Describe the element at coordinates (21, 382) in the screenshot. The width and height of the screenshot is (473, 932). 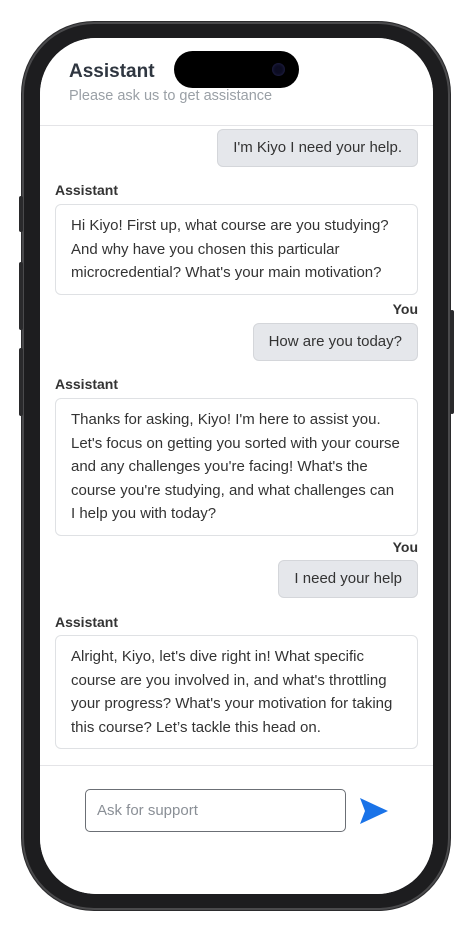
I see `volume-down-button` at that location.